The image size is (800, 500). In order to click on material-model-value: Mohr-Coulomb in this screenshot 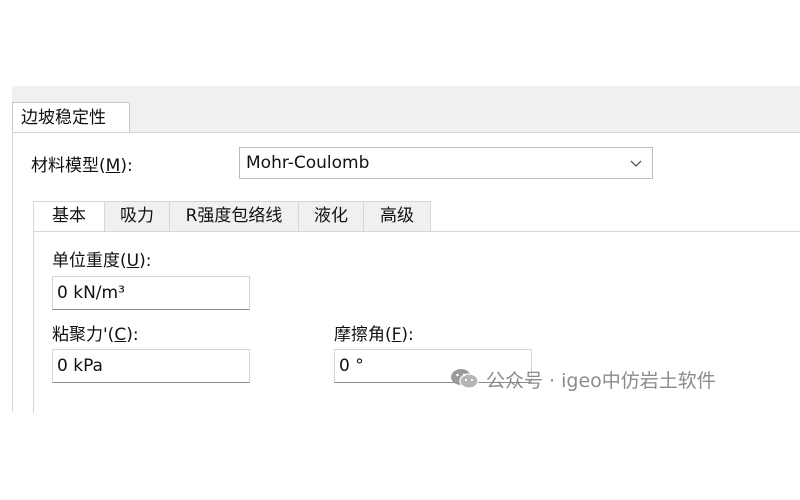, I will do `click(308, 163)`.